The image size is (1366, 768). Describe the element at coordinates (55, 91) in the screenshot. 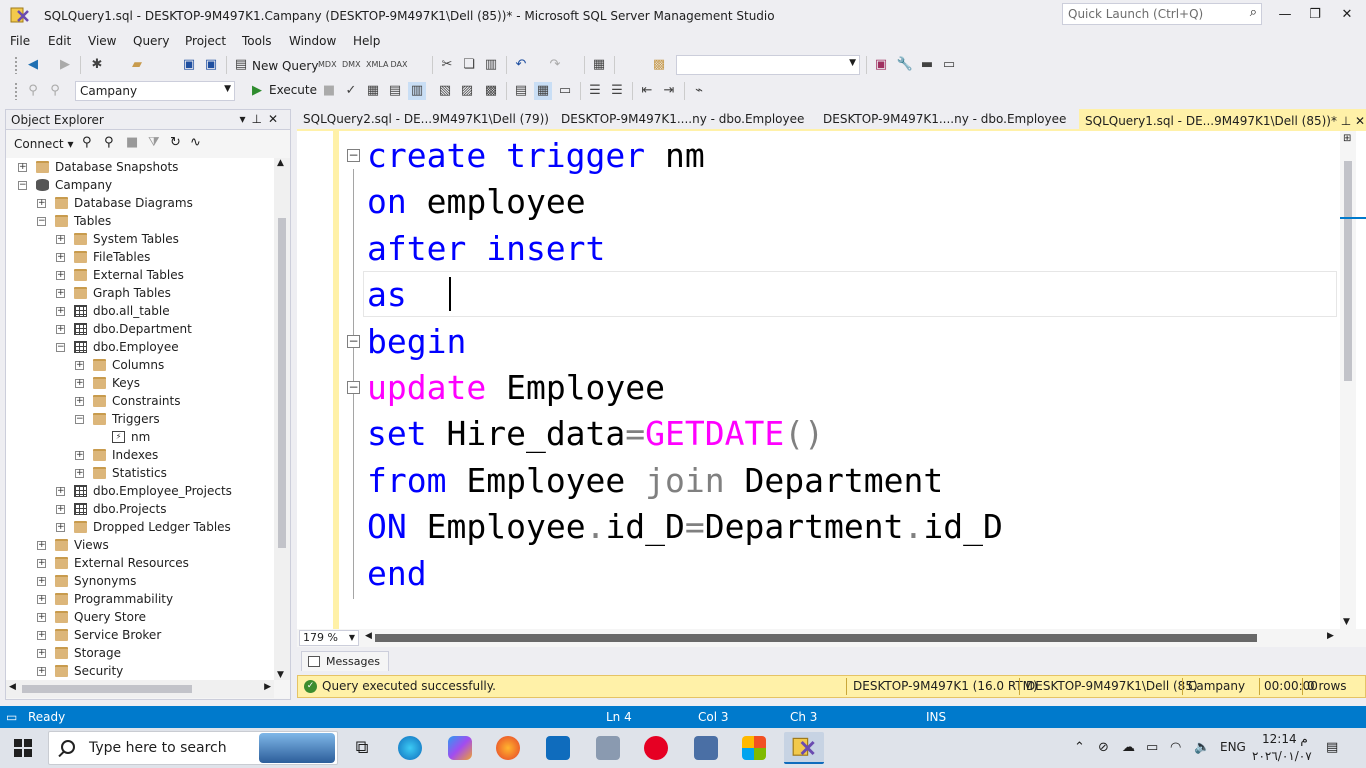

I see `disconnect-icon: ⚲` at that location.